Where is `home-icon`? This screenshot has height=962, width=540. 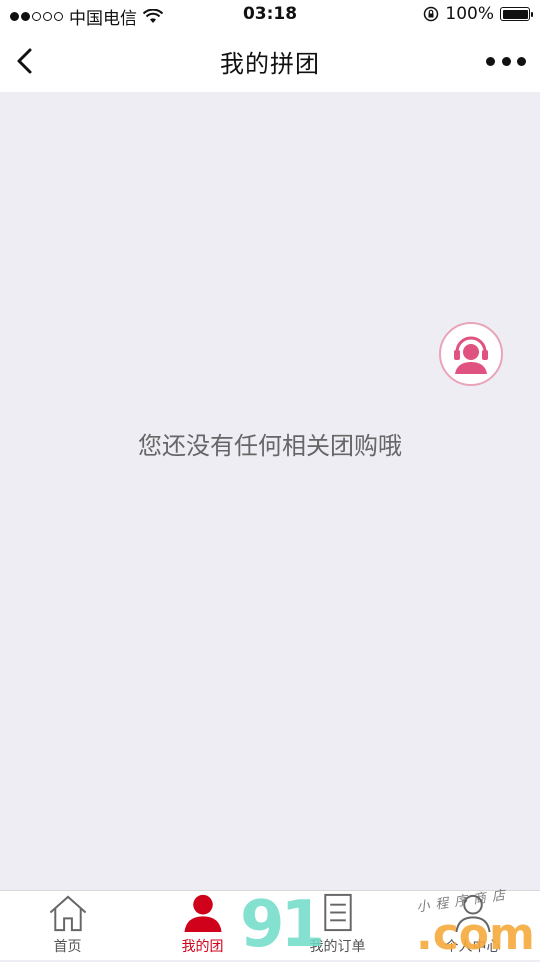
home-icon is located at coordinates (67, 913).